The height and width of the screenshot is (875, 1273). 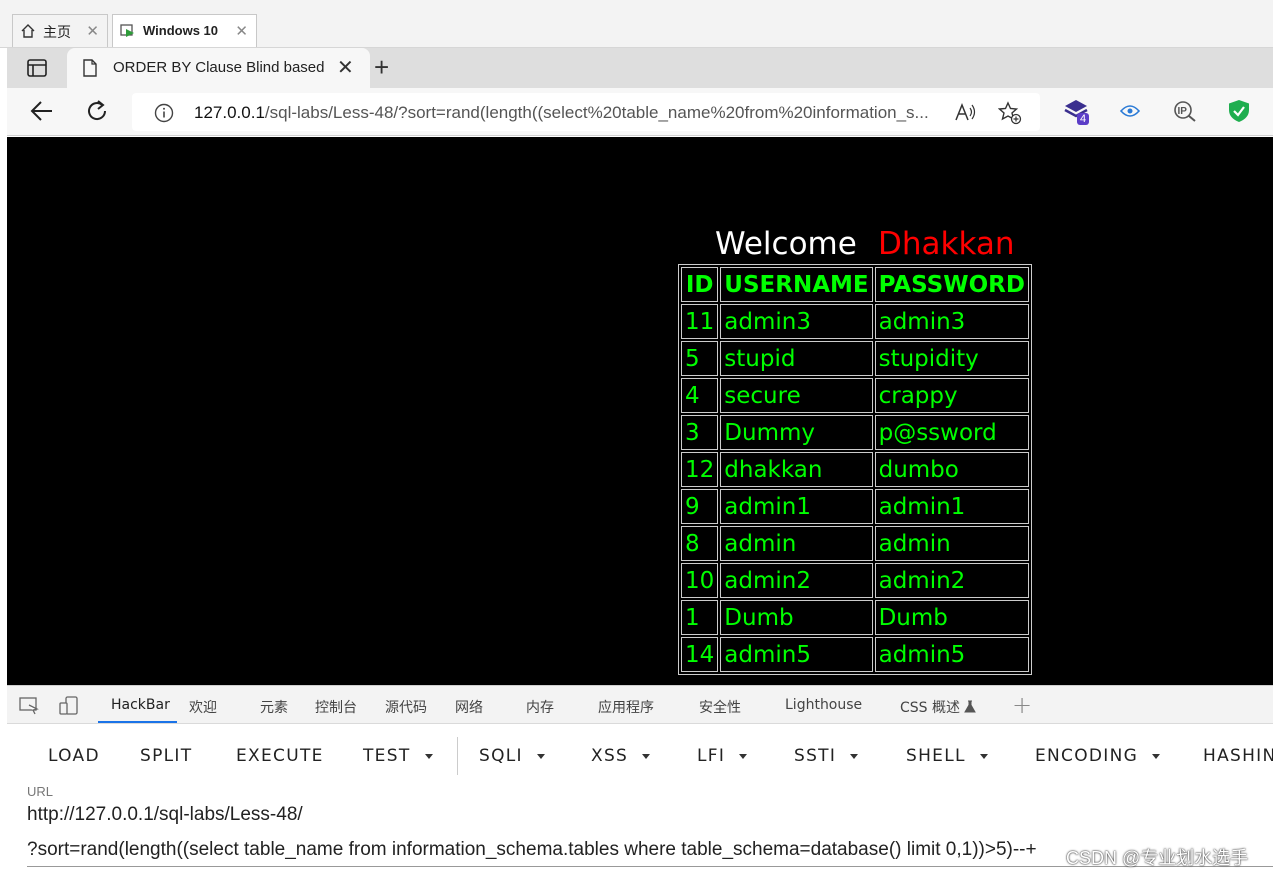 What do you see at coordinates (203, 707) in the screenshot?
I see `tab-welcome: 欢迎` at bounding box center [203, 707].